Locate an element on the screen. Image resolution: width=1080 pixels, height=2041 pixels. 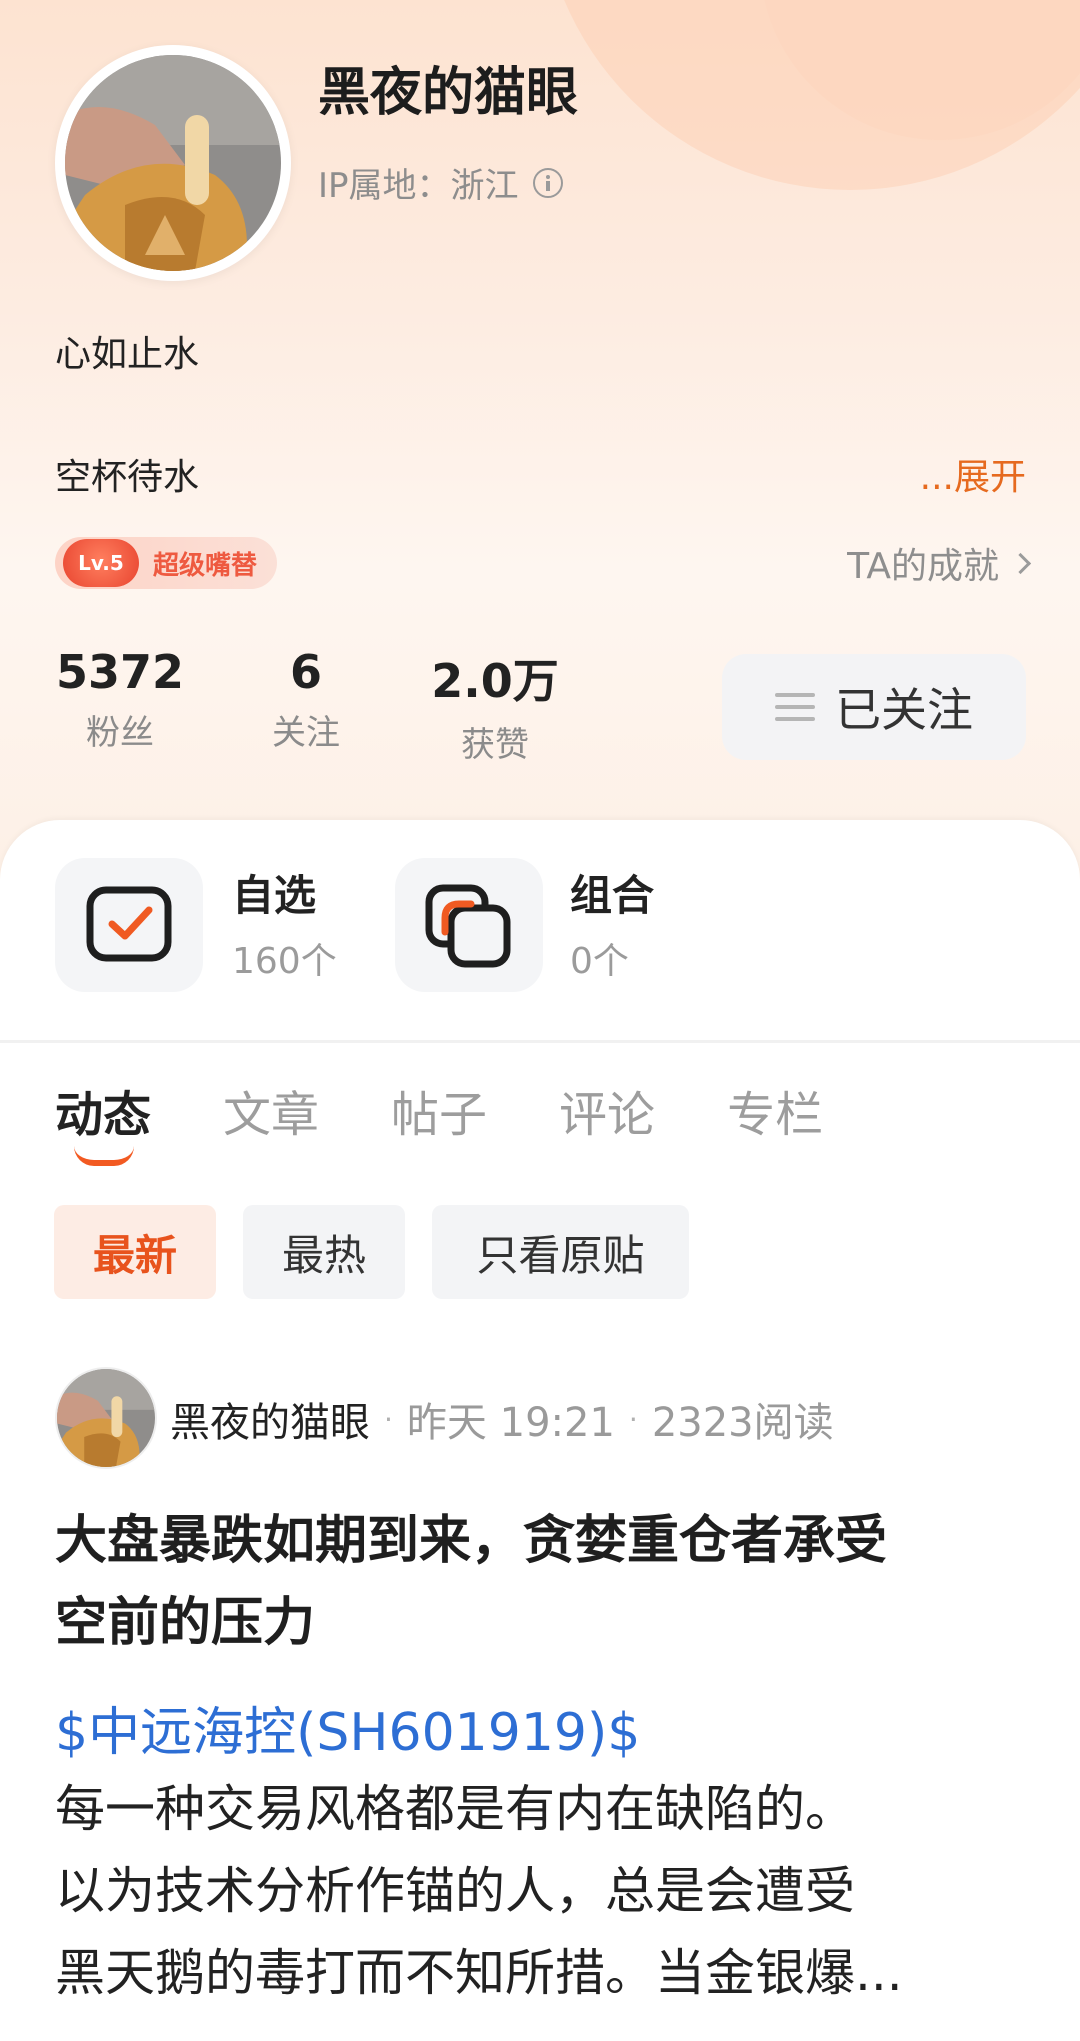
watchlist-tile-icon is located at coordinates (129, 925).